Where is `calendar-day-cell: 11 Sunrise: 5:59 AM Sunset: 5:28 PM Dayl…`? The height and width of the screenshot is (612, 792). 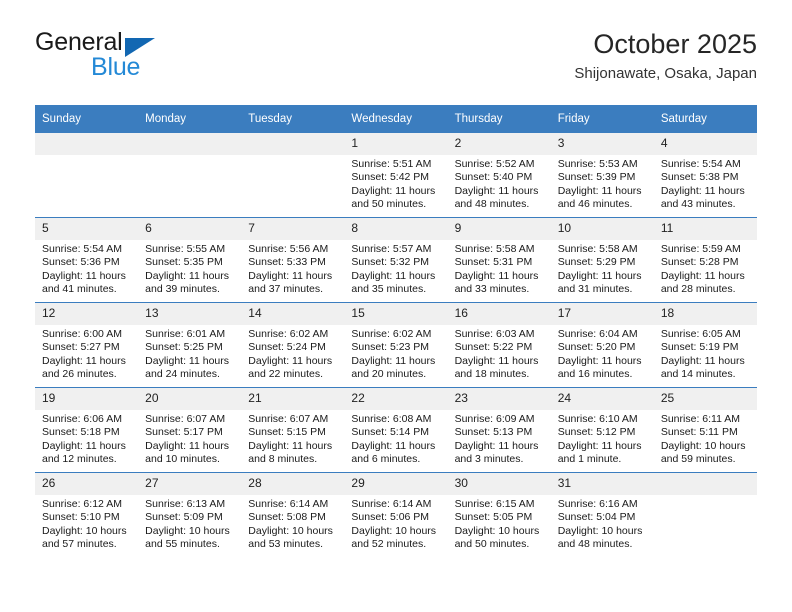 calendar-day-cell: 11 Sunrise: 5:59 AM Sunset: 5:28 PM Dayl… is located at coordinates (705, 260).